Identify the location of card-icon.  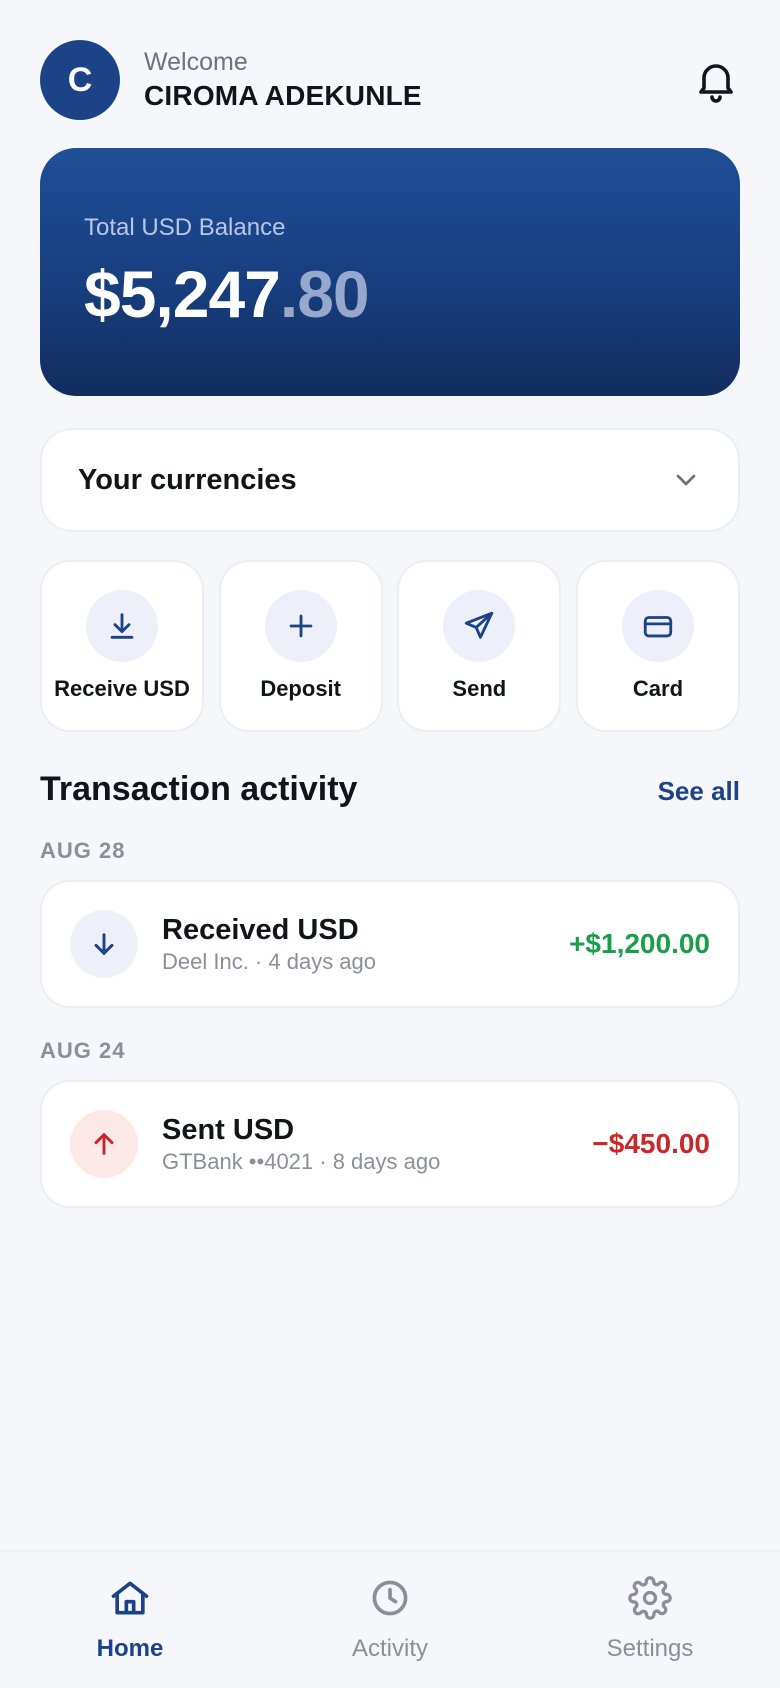
(657, 626).